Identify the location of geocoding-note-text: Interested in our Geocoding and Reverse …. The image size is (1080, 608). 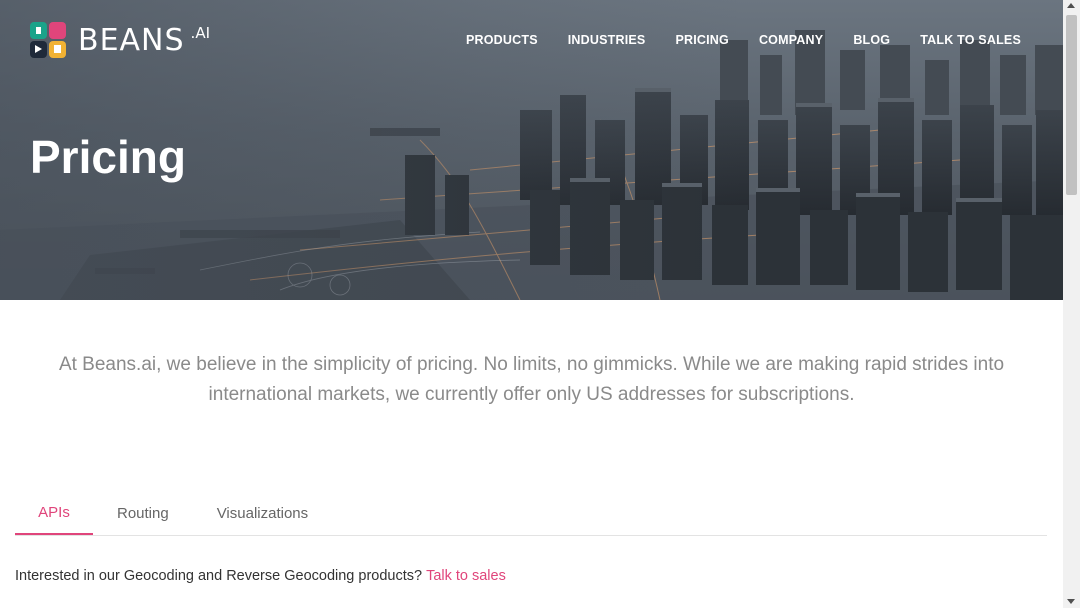
(219, 576).